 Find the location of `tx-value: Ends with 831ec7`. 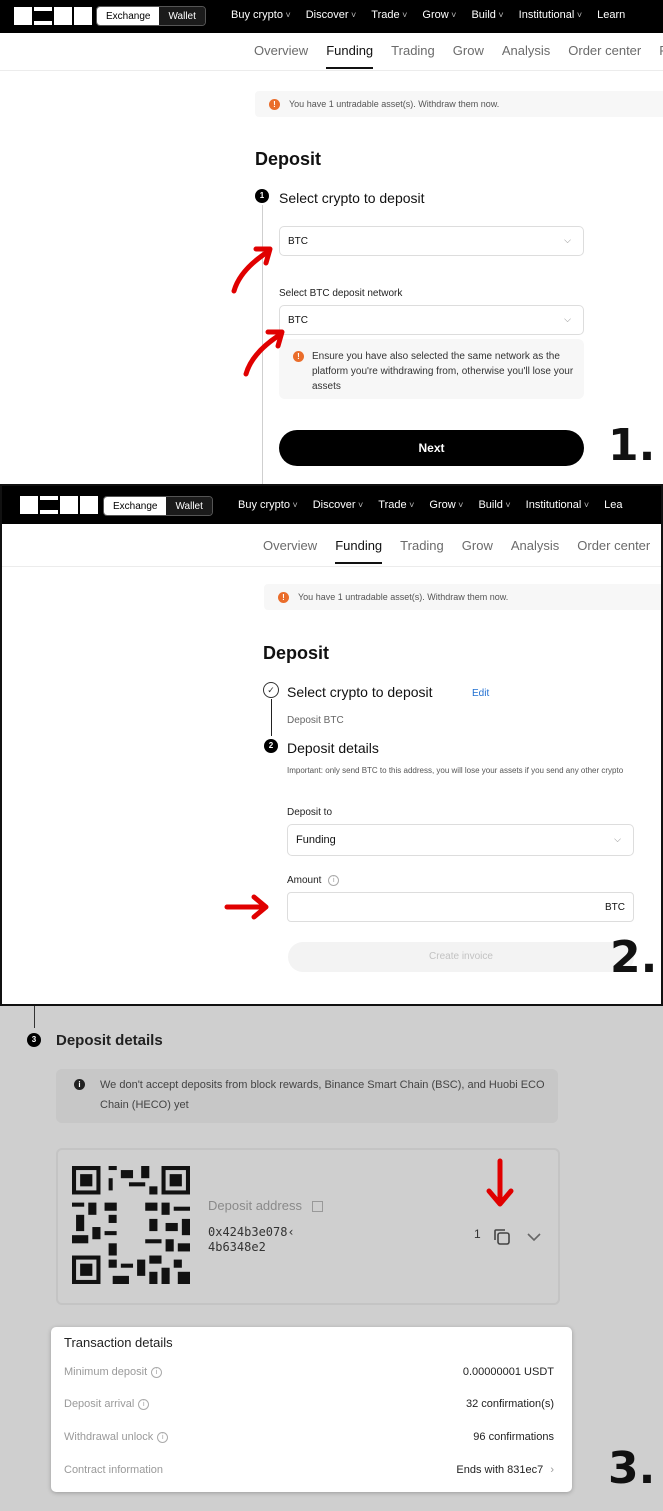

tx-value: Ends with 831ec7 is located at coordinates (500, 1470).